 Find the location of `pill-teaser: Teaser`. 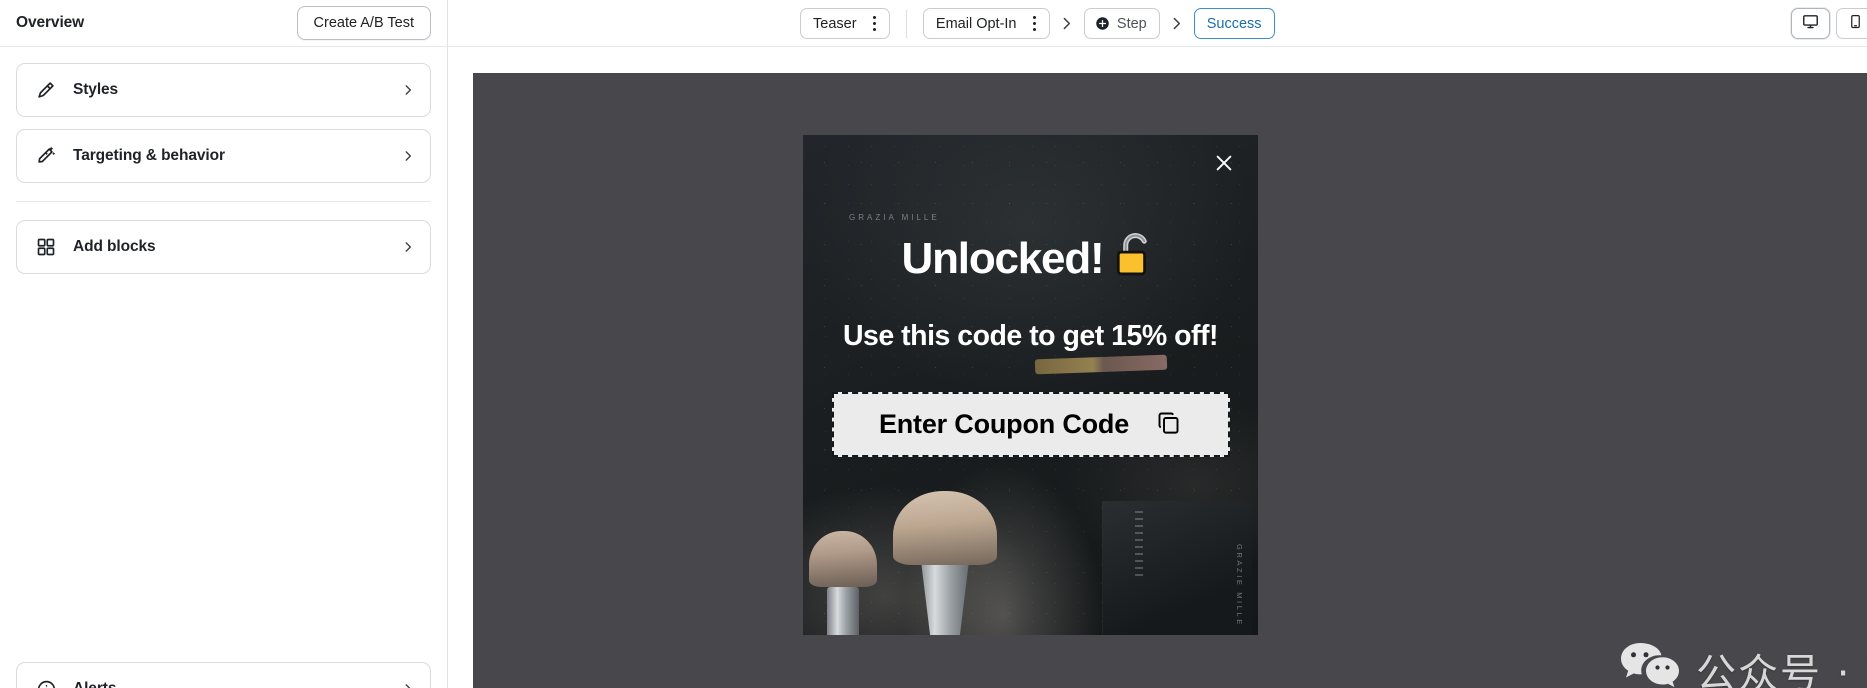

pill-teaser: Teaser is located at coordinates (845, 23).